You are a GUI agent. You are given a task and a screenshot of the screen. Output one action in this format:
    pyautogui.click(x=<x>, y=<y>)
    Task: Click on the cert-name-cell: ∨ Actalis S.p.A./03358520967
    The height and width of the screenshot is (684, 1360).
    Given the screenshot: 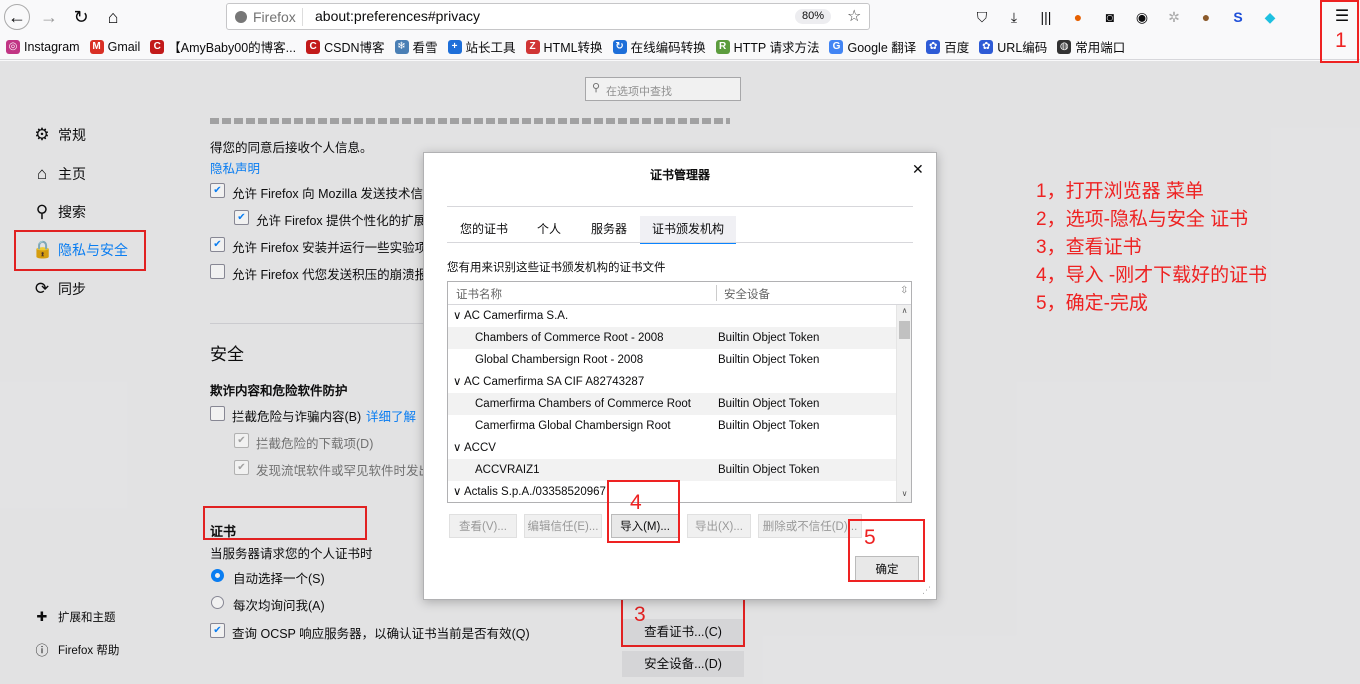 What is the action you would take?
    pyautogui.click(x=529, y=492)
    